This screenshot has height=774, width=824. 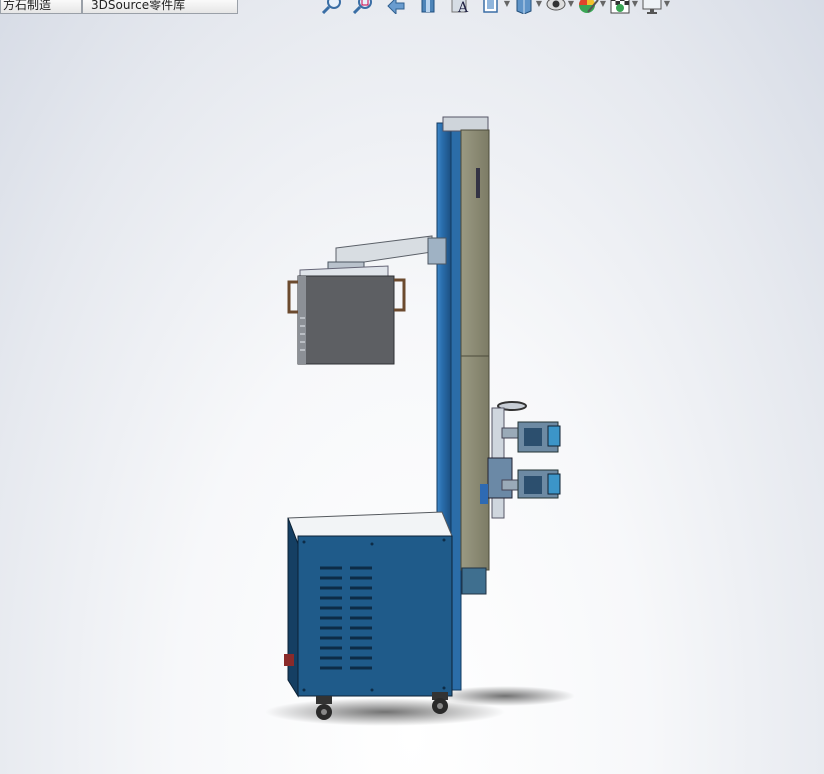 What do you see at coordinates (397, 8) in the screenshot?
I see `previous-view-icon` at bounding box center [397, 8].